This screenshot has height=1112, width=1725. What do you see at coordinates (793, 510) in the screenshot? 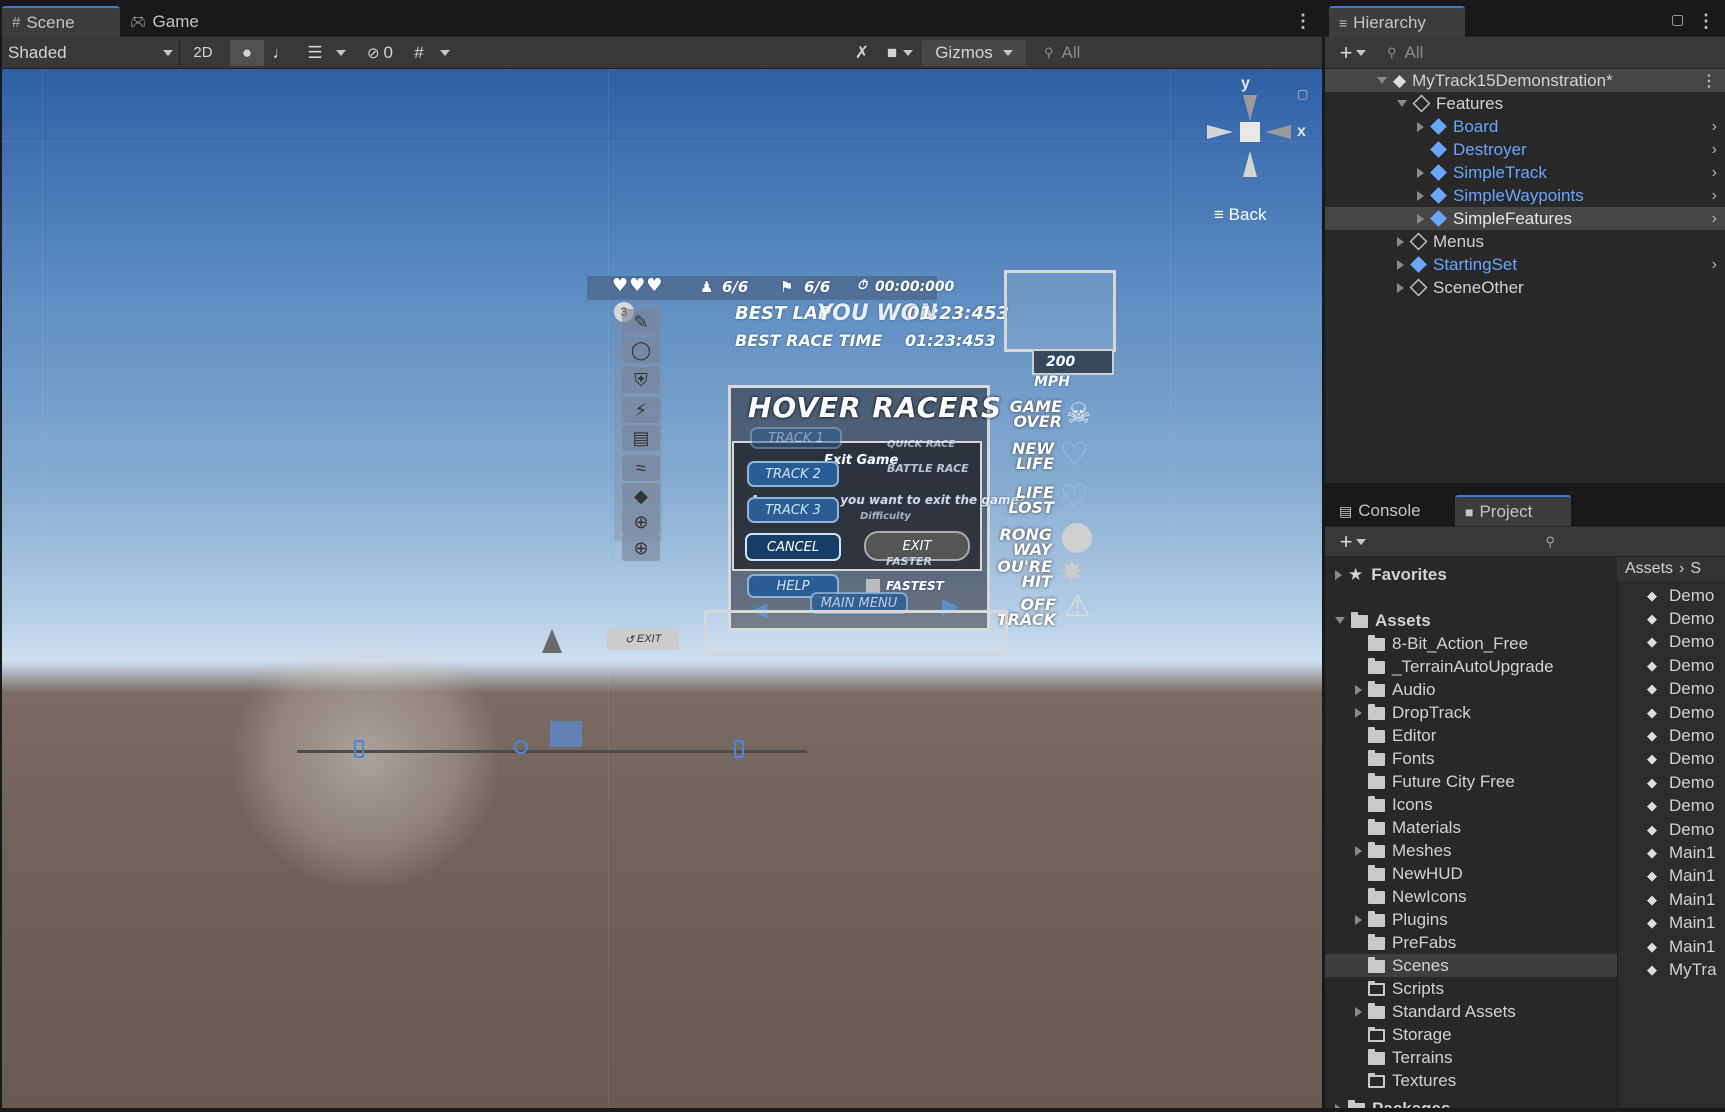
I see `track3-button: TRACK 3` at bounding box center [793, 510].